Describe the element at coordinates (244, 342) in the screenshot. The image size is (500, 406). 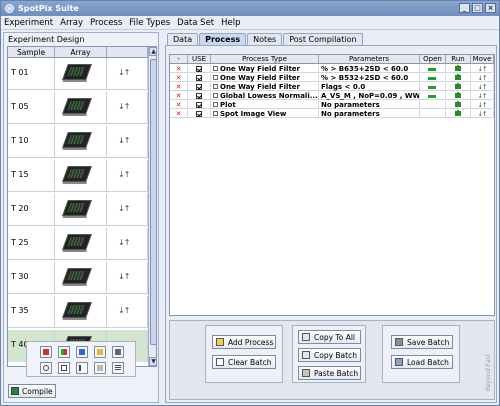
I see `add-process-button: Add Process` at that location.